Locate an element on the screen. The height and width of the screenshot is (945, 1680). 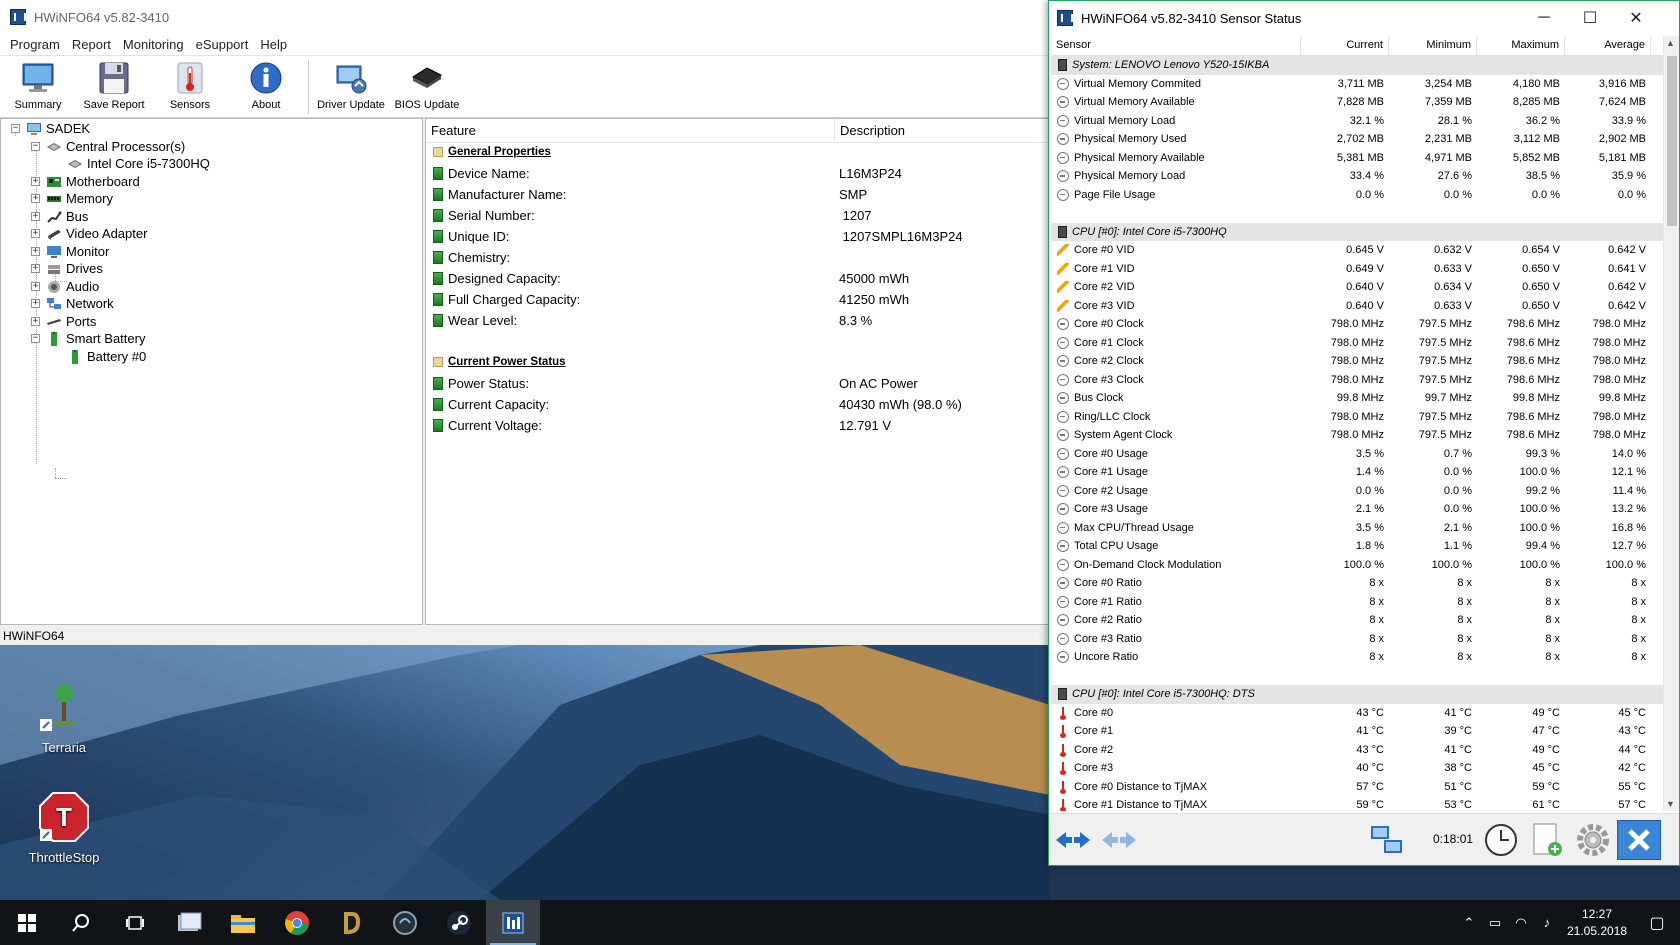
tree-node-motherboard: + Motherboard is located at coordinates (85, 181).